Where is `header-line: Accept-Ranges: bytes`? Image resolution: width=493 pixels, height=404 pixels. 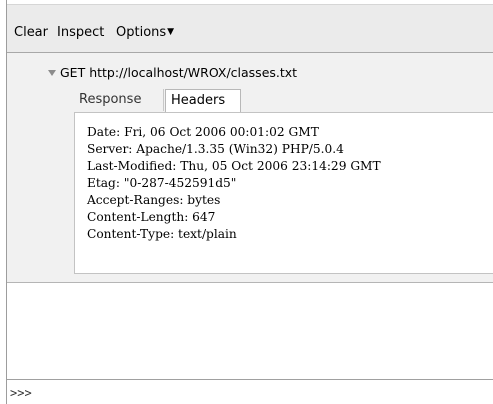
header-line: Accept-Ranges: bytes is located at coordinates (154, 200).